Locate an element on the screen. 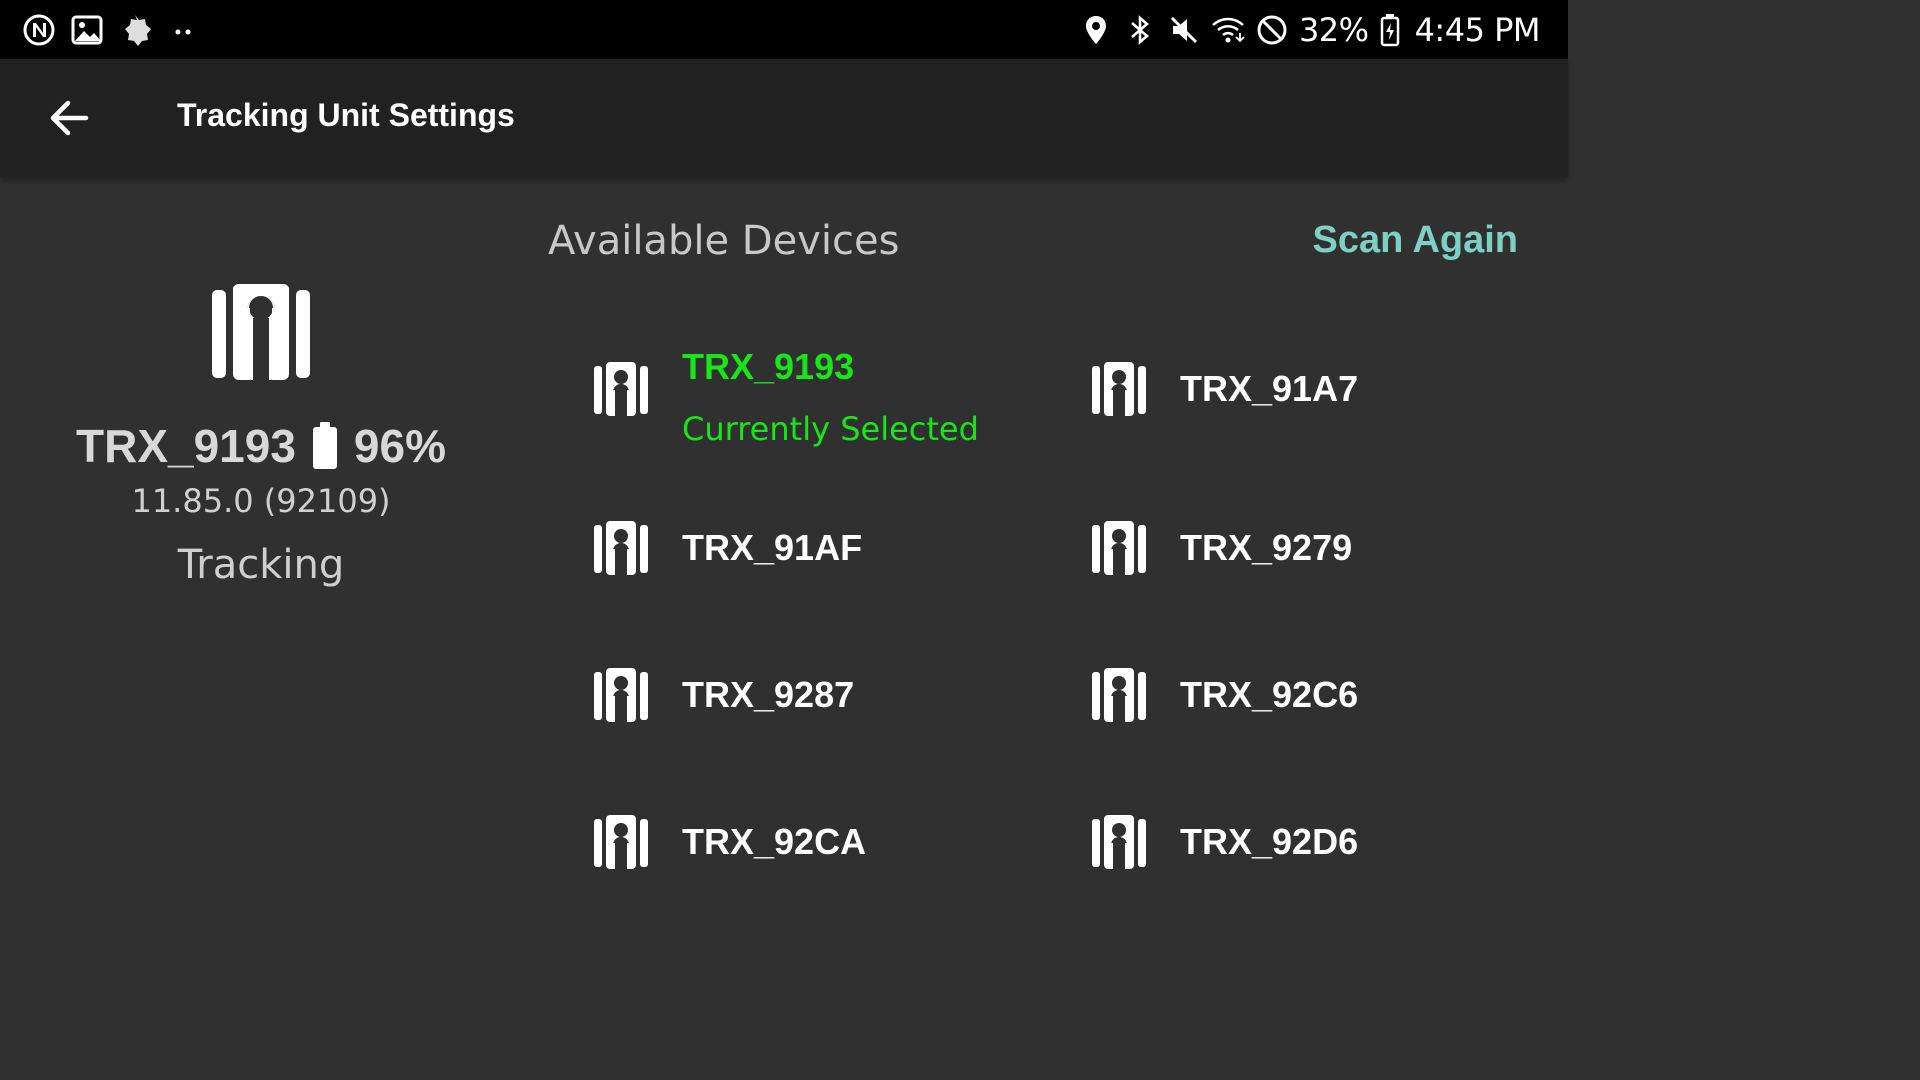 The image size is (1920, 1080). device-item: TRX_92CA is located at coordinates (824, 841).